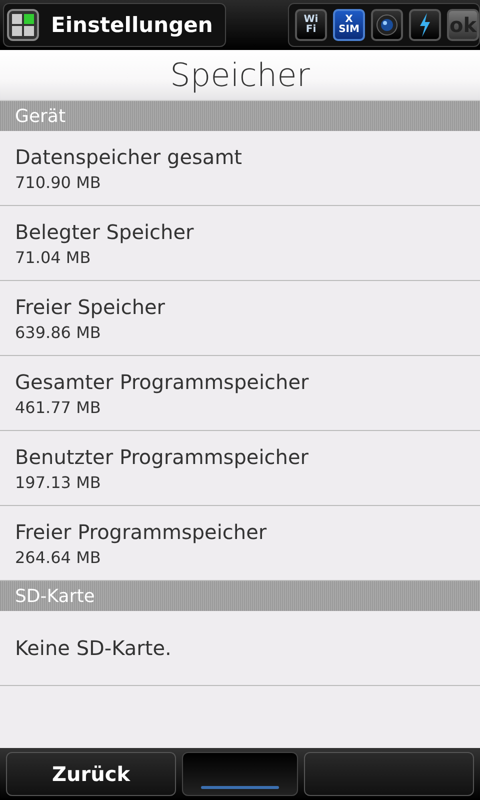  What do you see at coordinates (129, 156) in the screenshot?
I see `item-label: Datenspeicher gesamt` at bounding box center [129, 156].